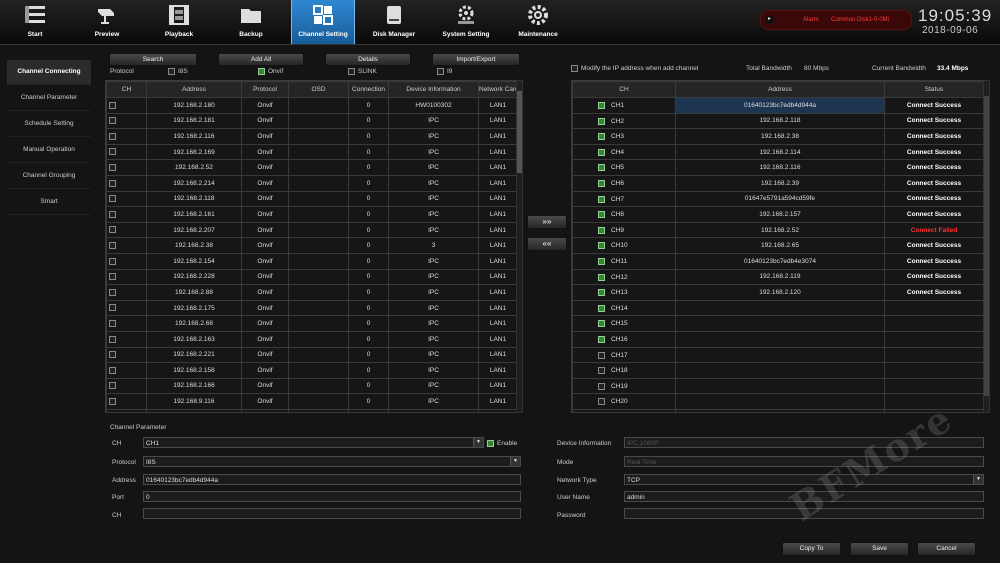  What do you see at coordinates (777, 339) in the screenshot?
I see `channel-row: CH16` at bounding box center [777, 339].